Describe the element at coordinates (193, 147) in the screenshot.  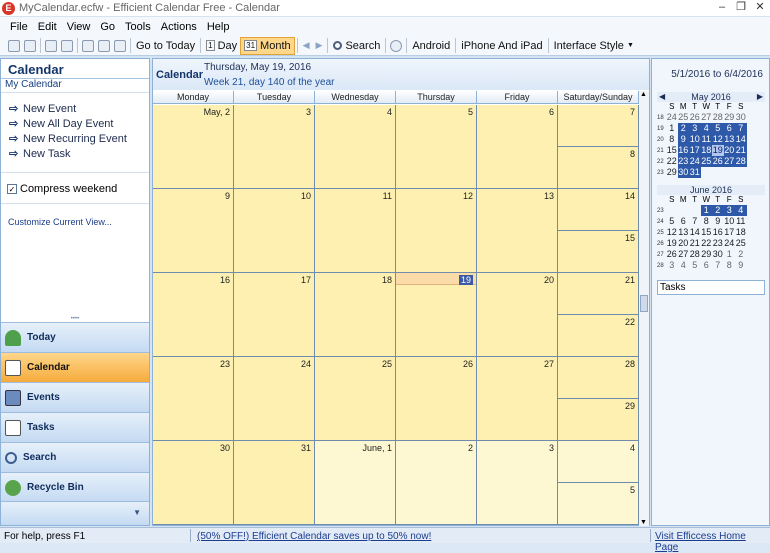
I see `day-cell: May, 2` at that location.